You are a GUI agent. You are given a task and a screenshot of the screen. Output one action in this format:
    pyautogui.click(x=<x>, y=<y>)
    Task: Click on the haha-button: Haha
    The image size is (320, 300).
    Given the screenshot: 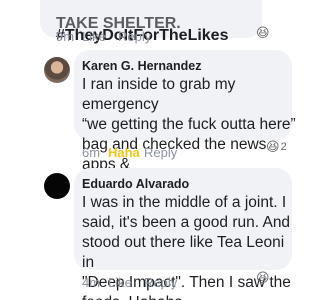 What is the action you would take?
    pyautogui.click(x=125, y=152)
    